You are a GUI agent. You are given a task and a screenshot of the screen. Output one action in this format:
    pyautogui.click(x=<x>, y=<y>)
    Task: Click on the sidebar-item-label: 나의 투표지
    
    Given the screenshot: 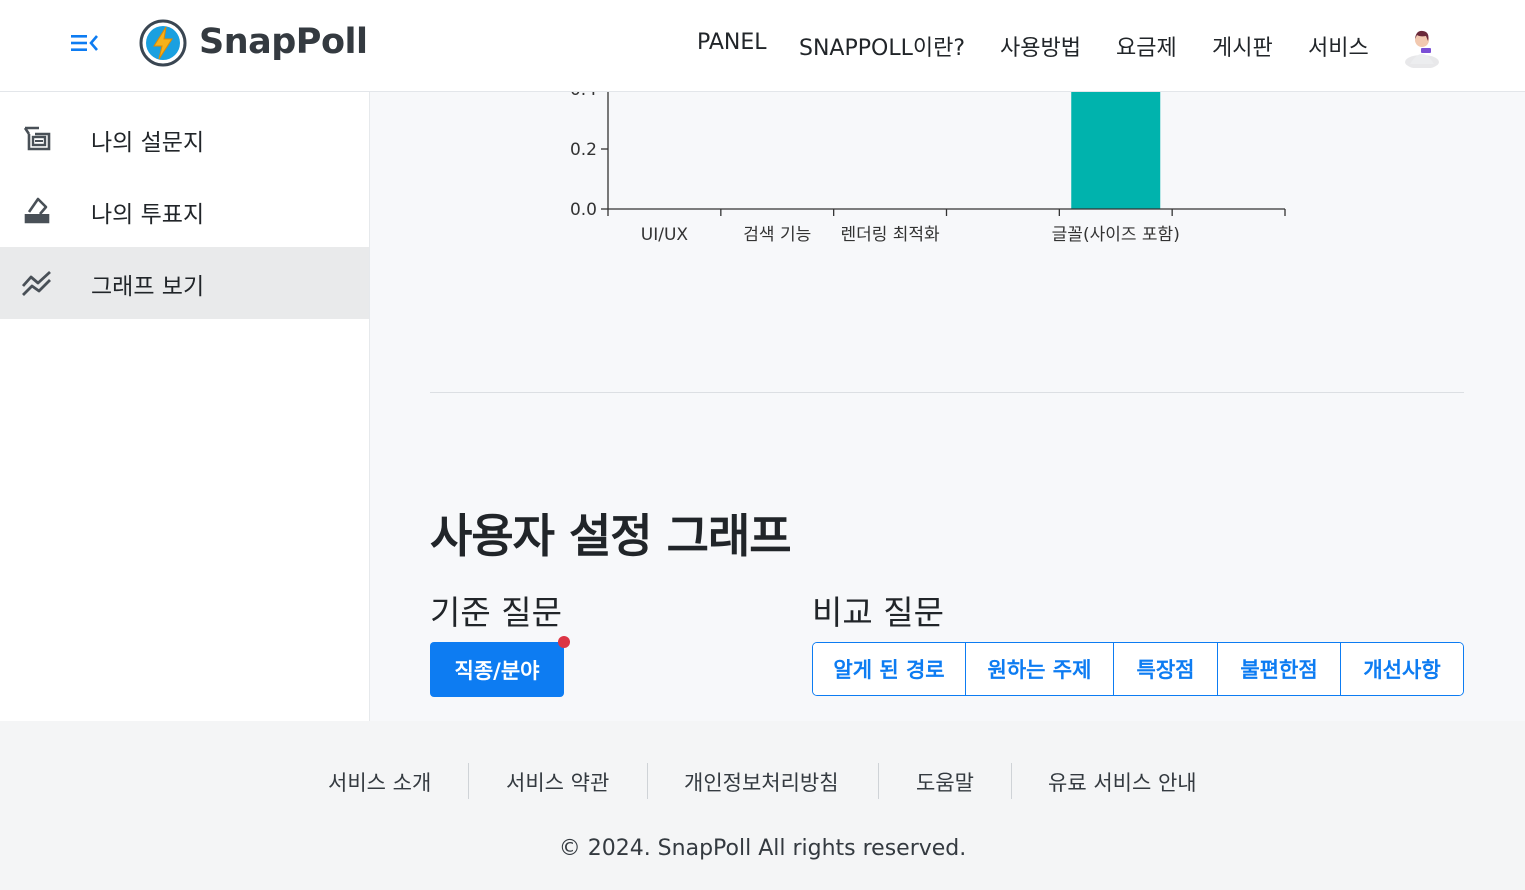 What is the action you would take?
    pyautogui.click(x=148, y=215)
    